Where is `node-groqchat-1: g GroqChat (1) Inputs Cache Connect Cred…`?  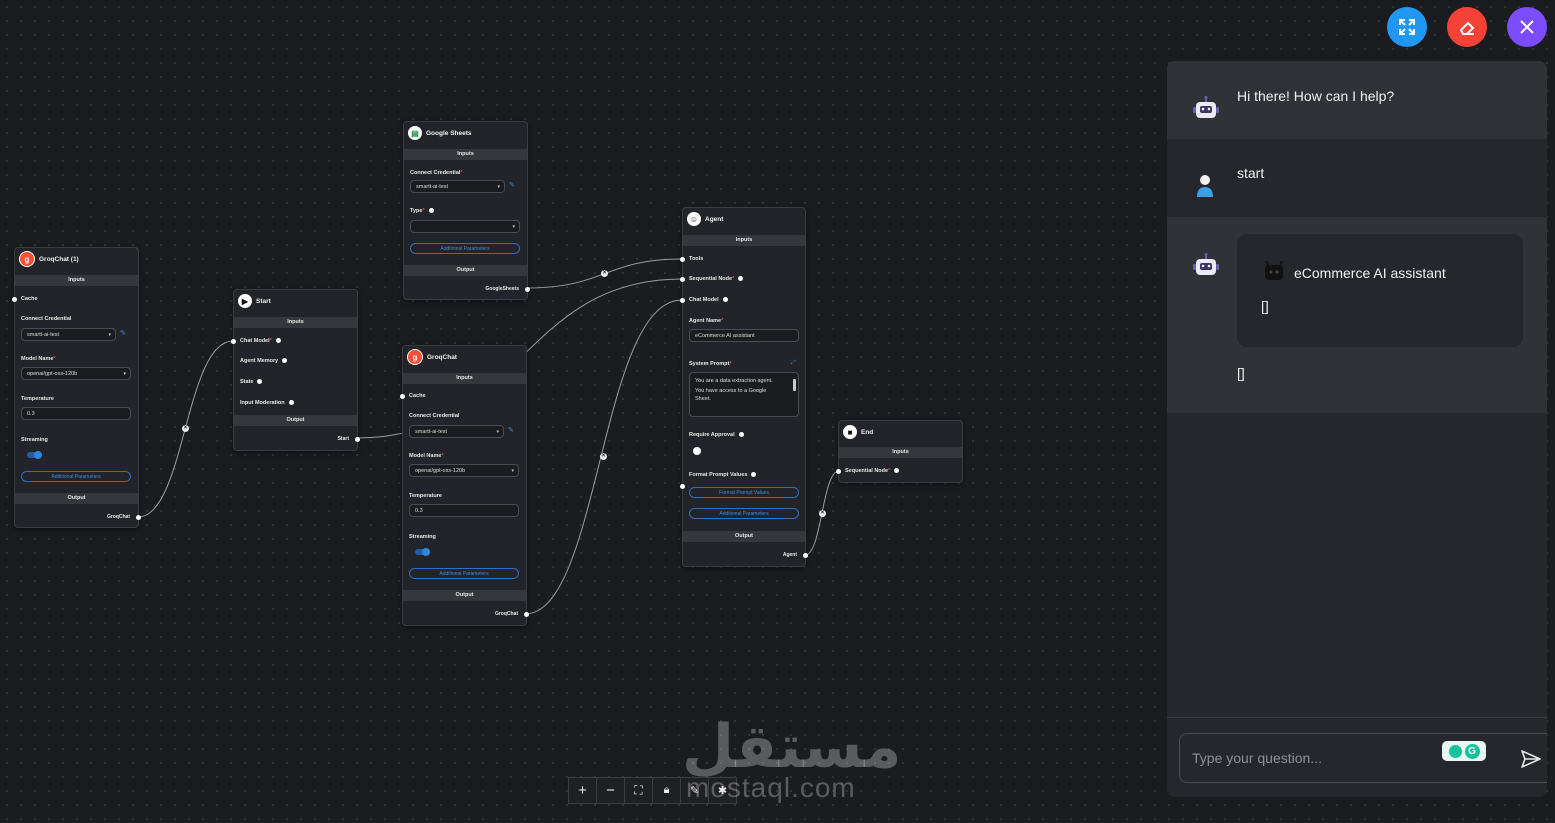
node-groqchat-1: g GroqChat (1) Inputs Cache Connect Cred… is located at coordinates (76, 387).